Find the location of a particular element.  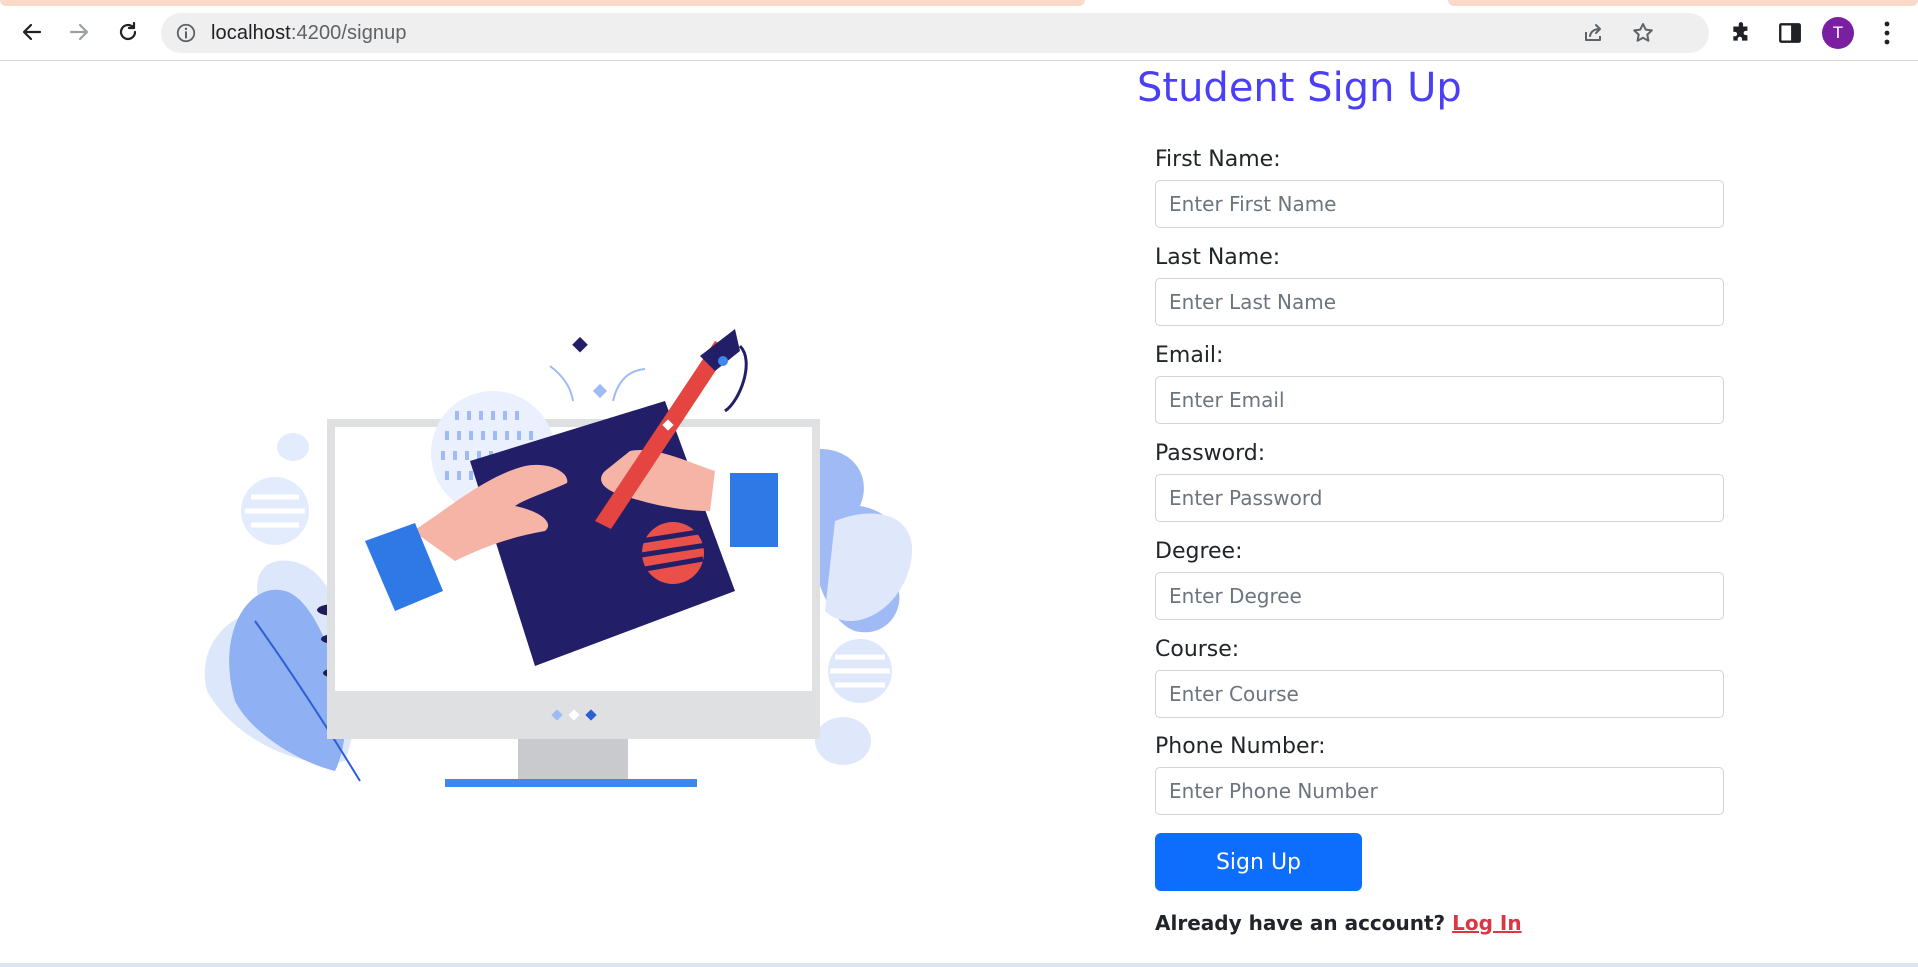

last-name-field-group: Last Name: is located at coordinates (1440, 285).